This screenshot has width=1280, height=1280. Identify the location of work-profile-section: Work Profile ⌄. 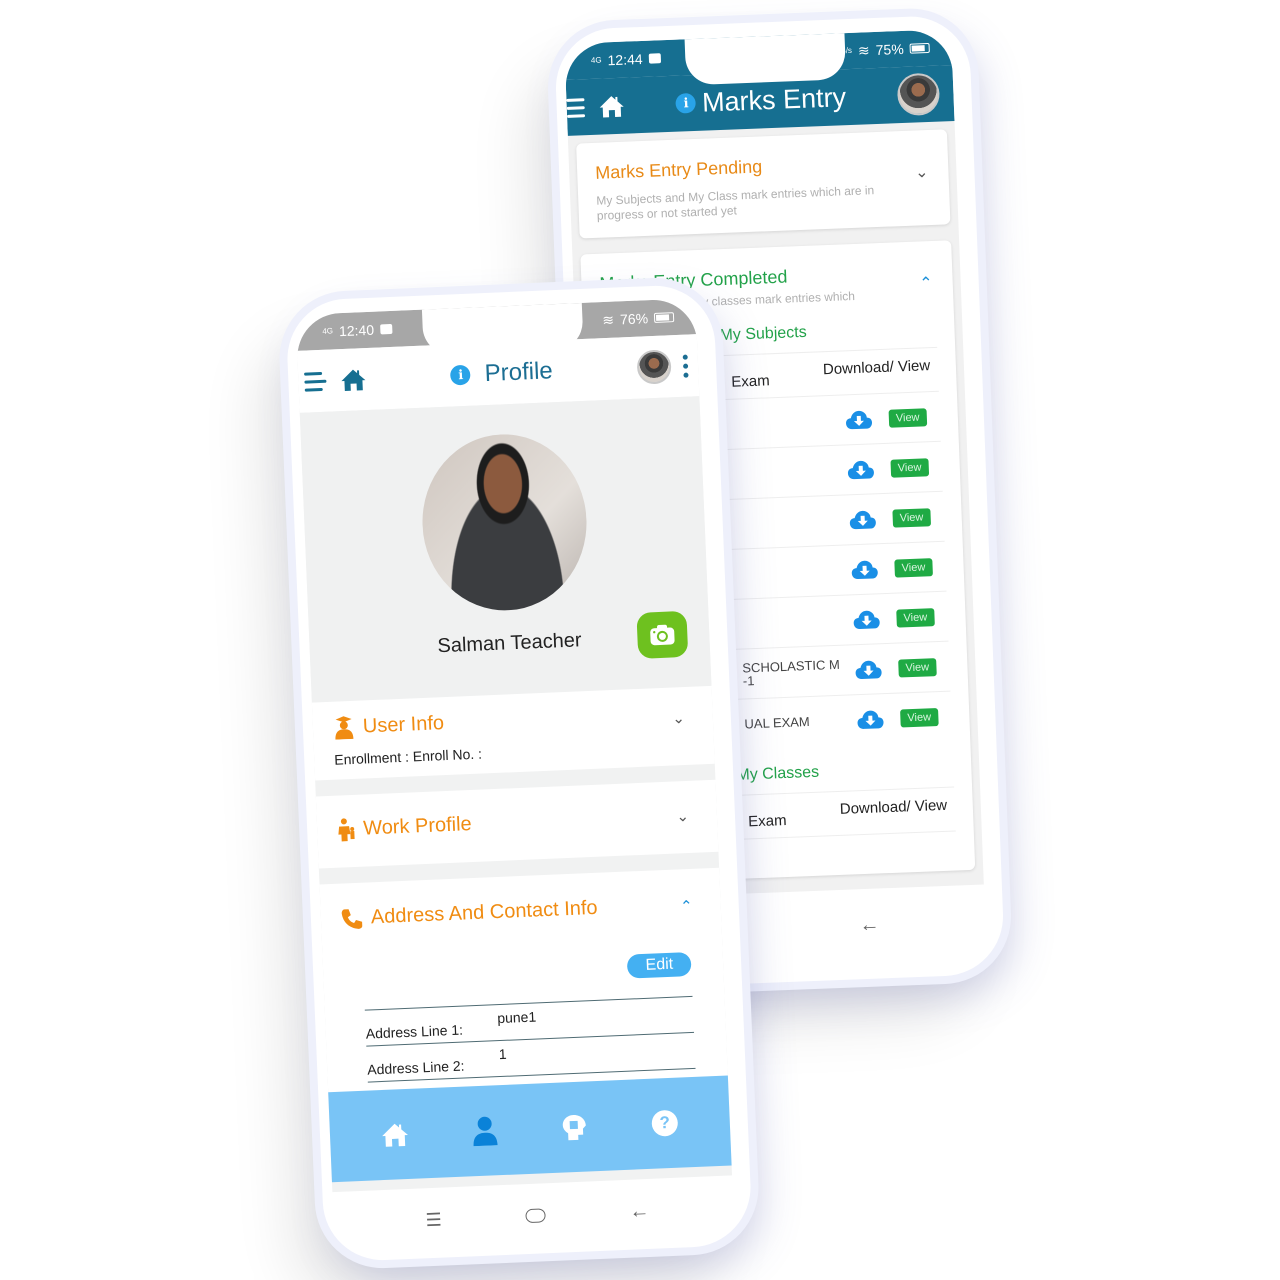
(517, 824).